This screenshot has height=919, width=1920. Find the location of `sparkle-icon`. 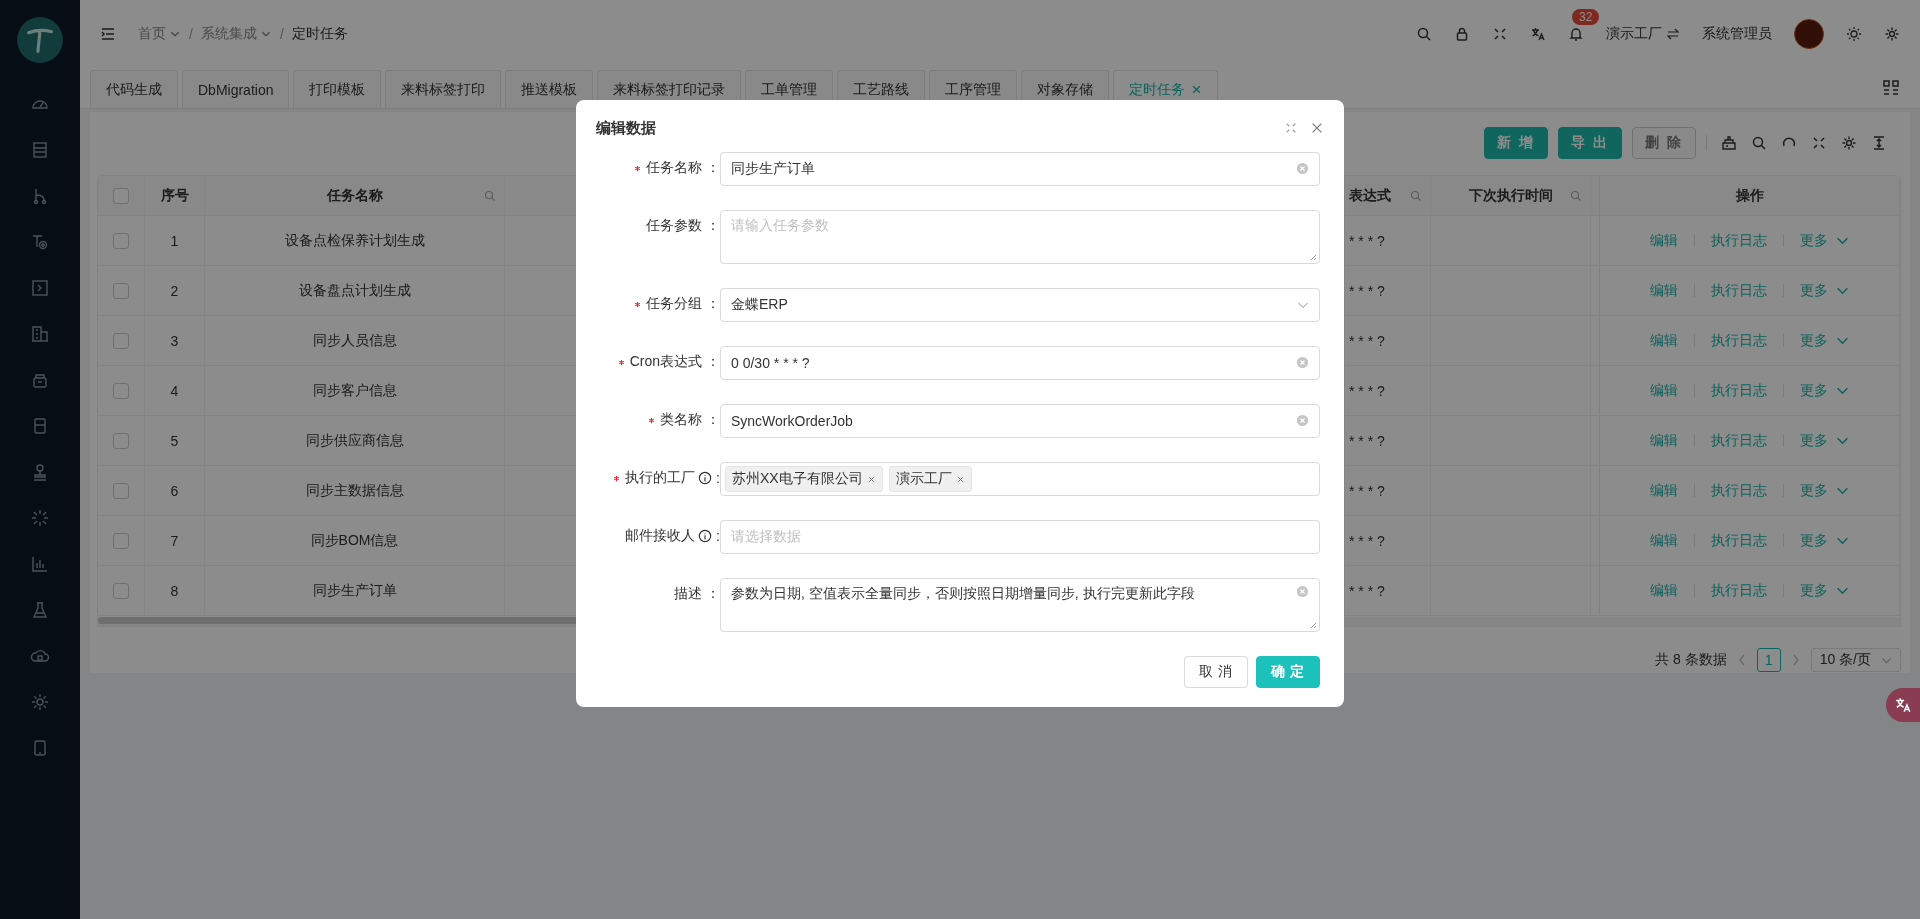

sparkle-icon is located at coordinates (40, 518).